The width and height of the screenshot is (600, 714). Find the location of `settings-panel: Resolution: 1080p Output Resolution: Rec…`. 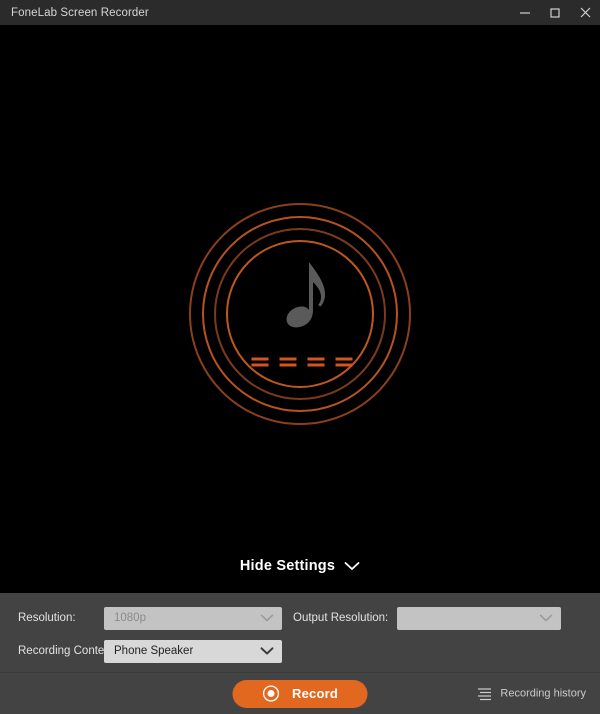

settings-panel: Resolution: 1080p Output Resolution: Rec… is located at coordinates (300, 632).